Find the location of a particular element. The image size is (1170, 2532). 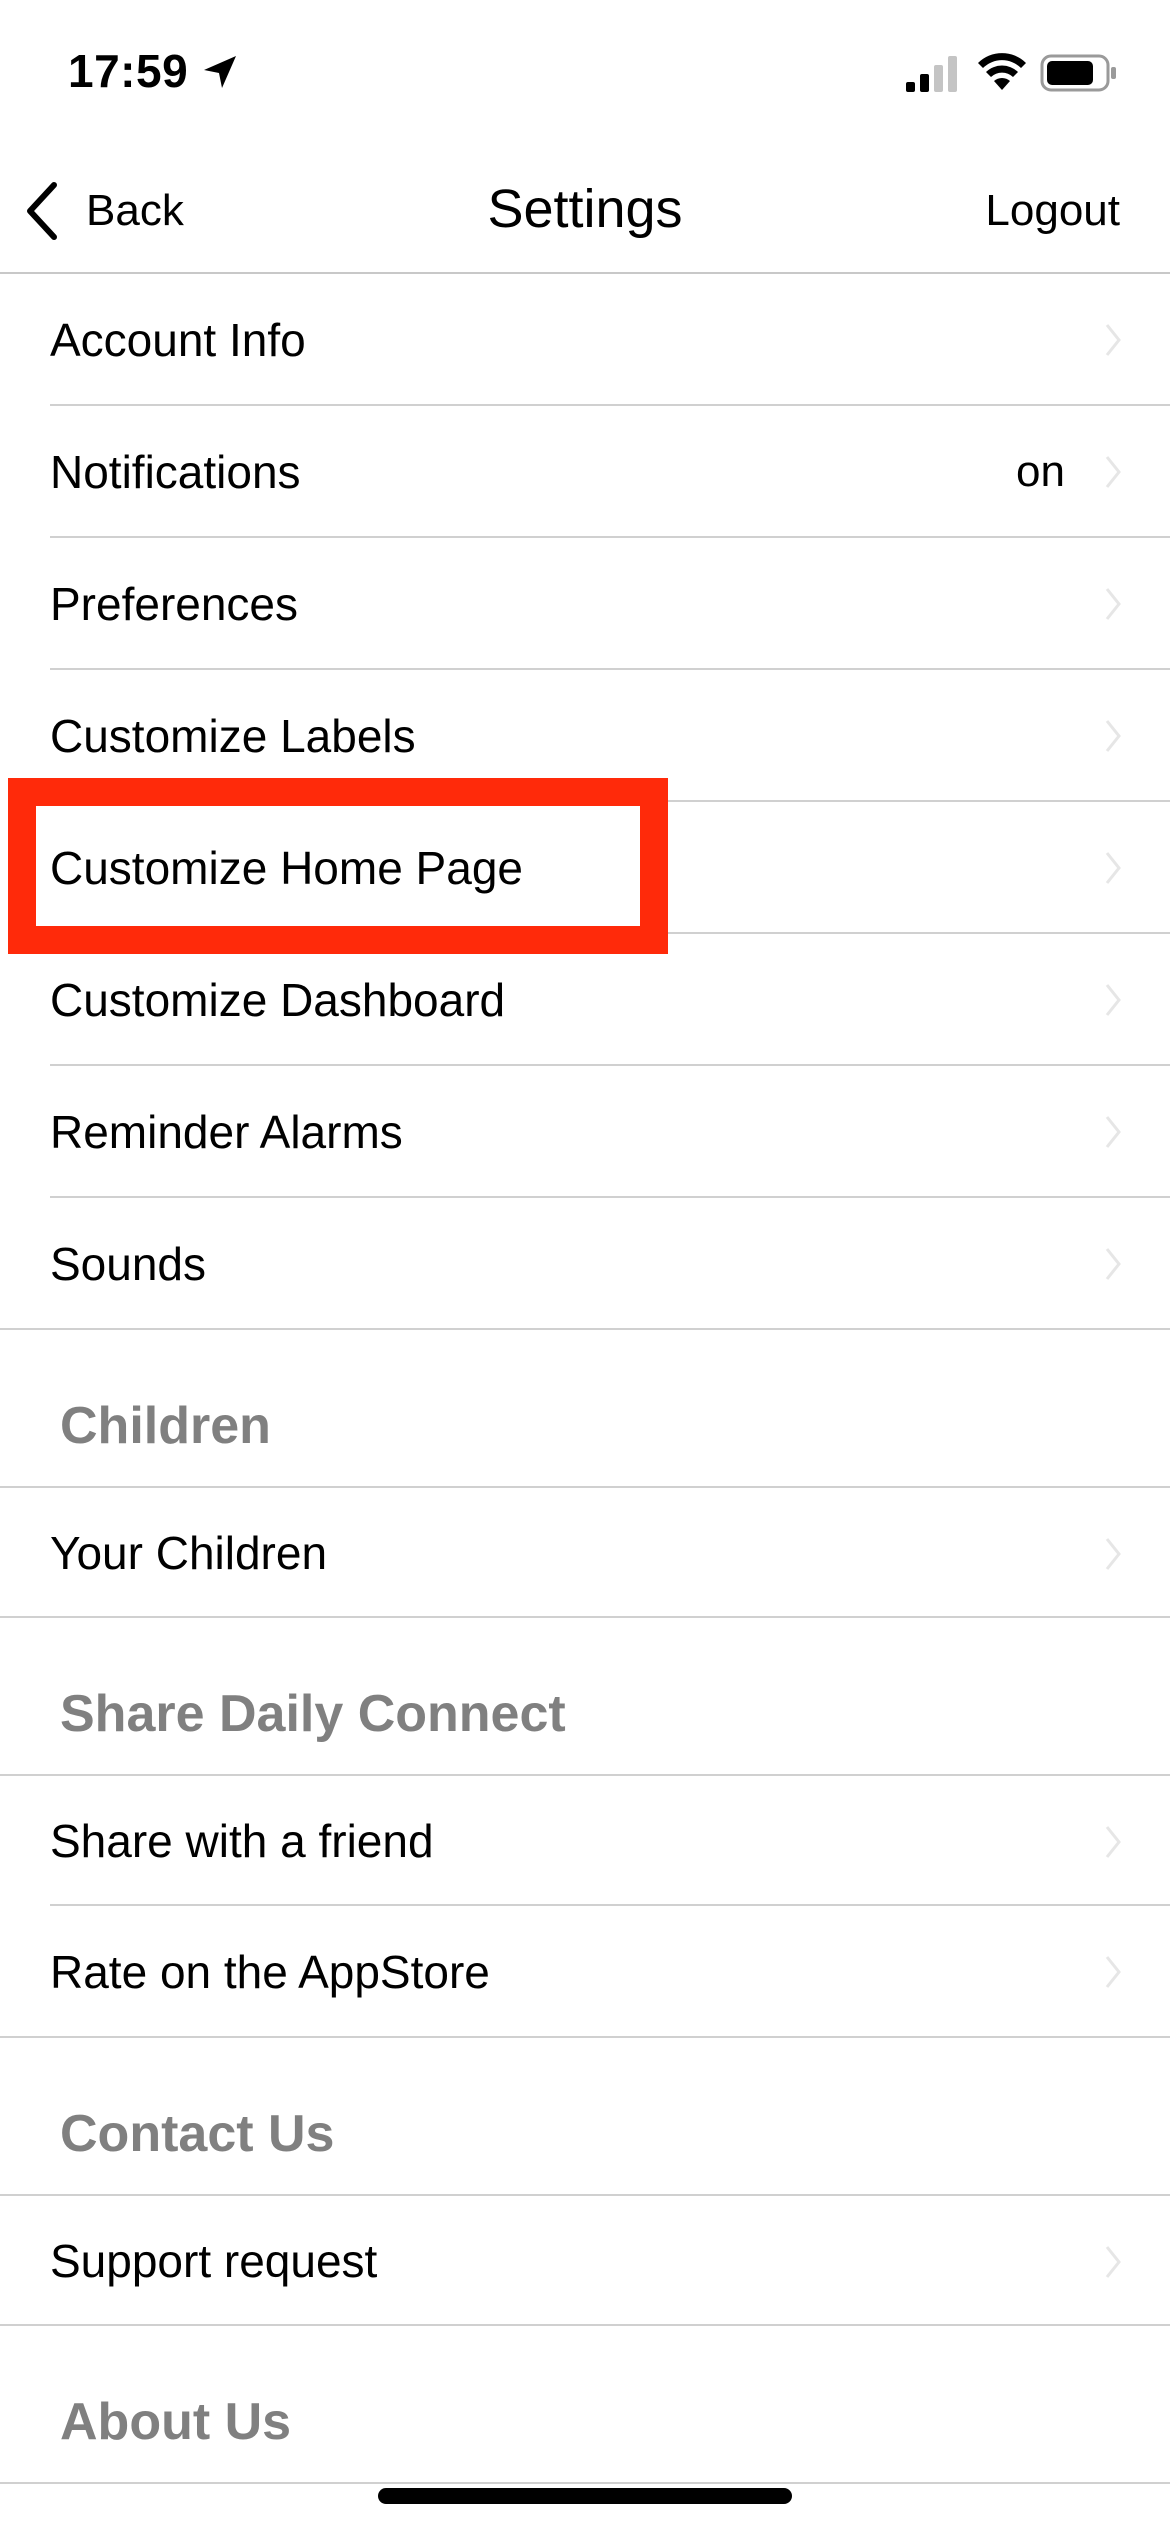

section-title: Share Daily Connect is located at coordinates (313, 1714).